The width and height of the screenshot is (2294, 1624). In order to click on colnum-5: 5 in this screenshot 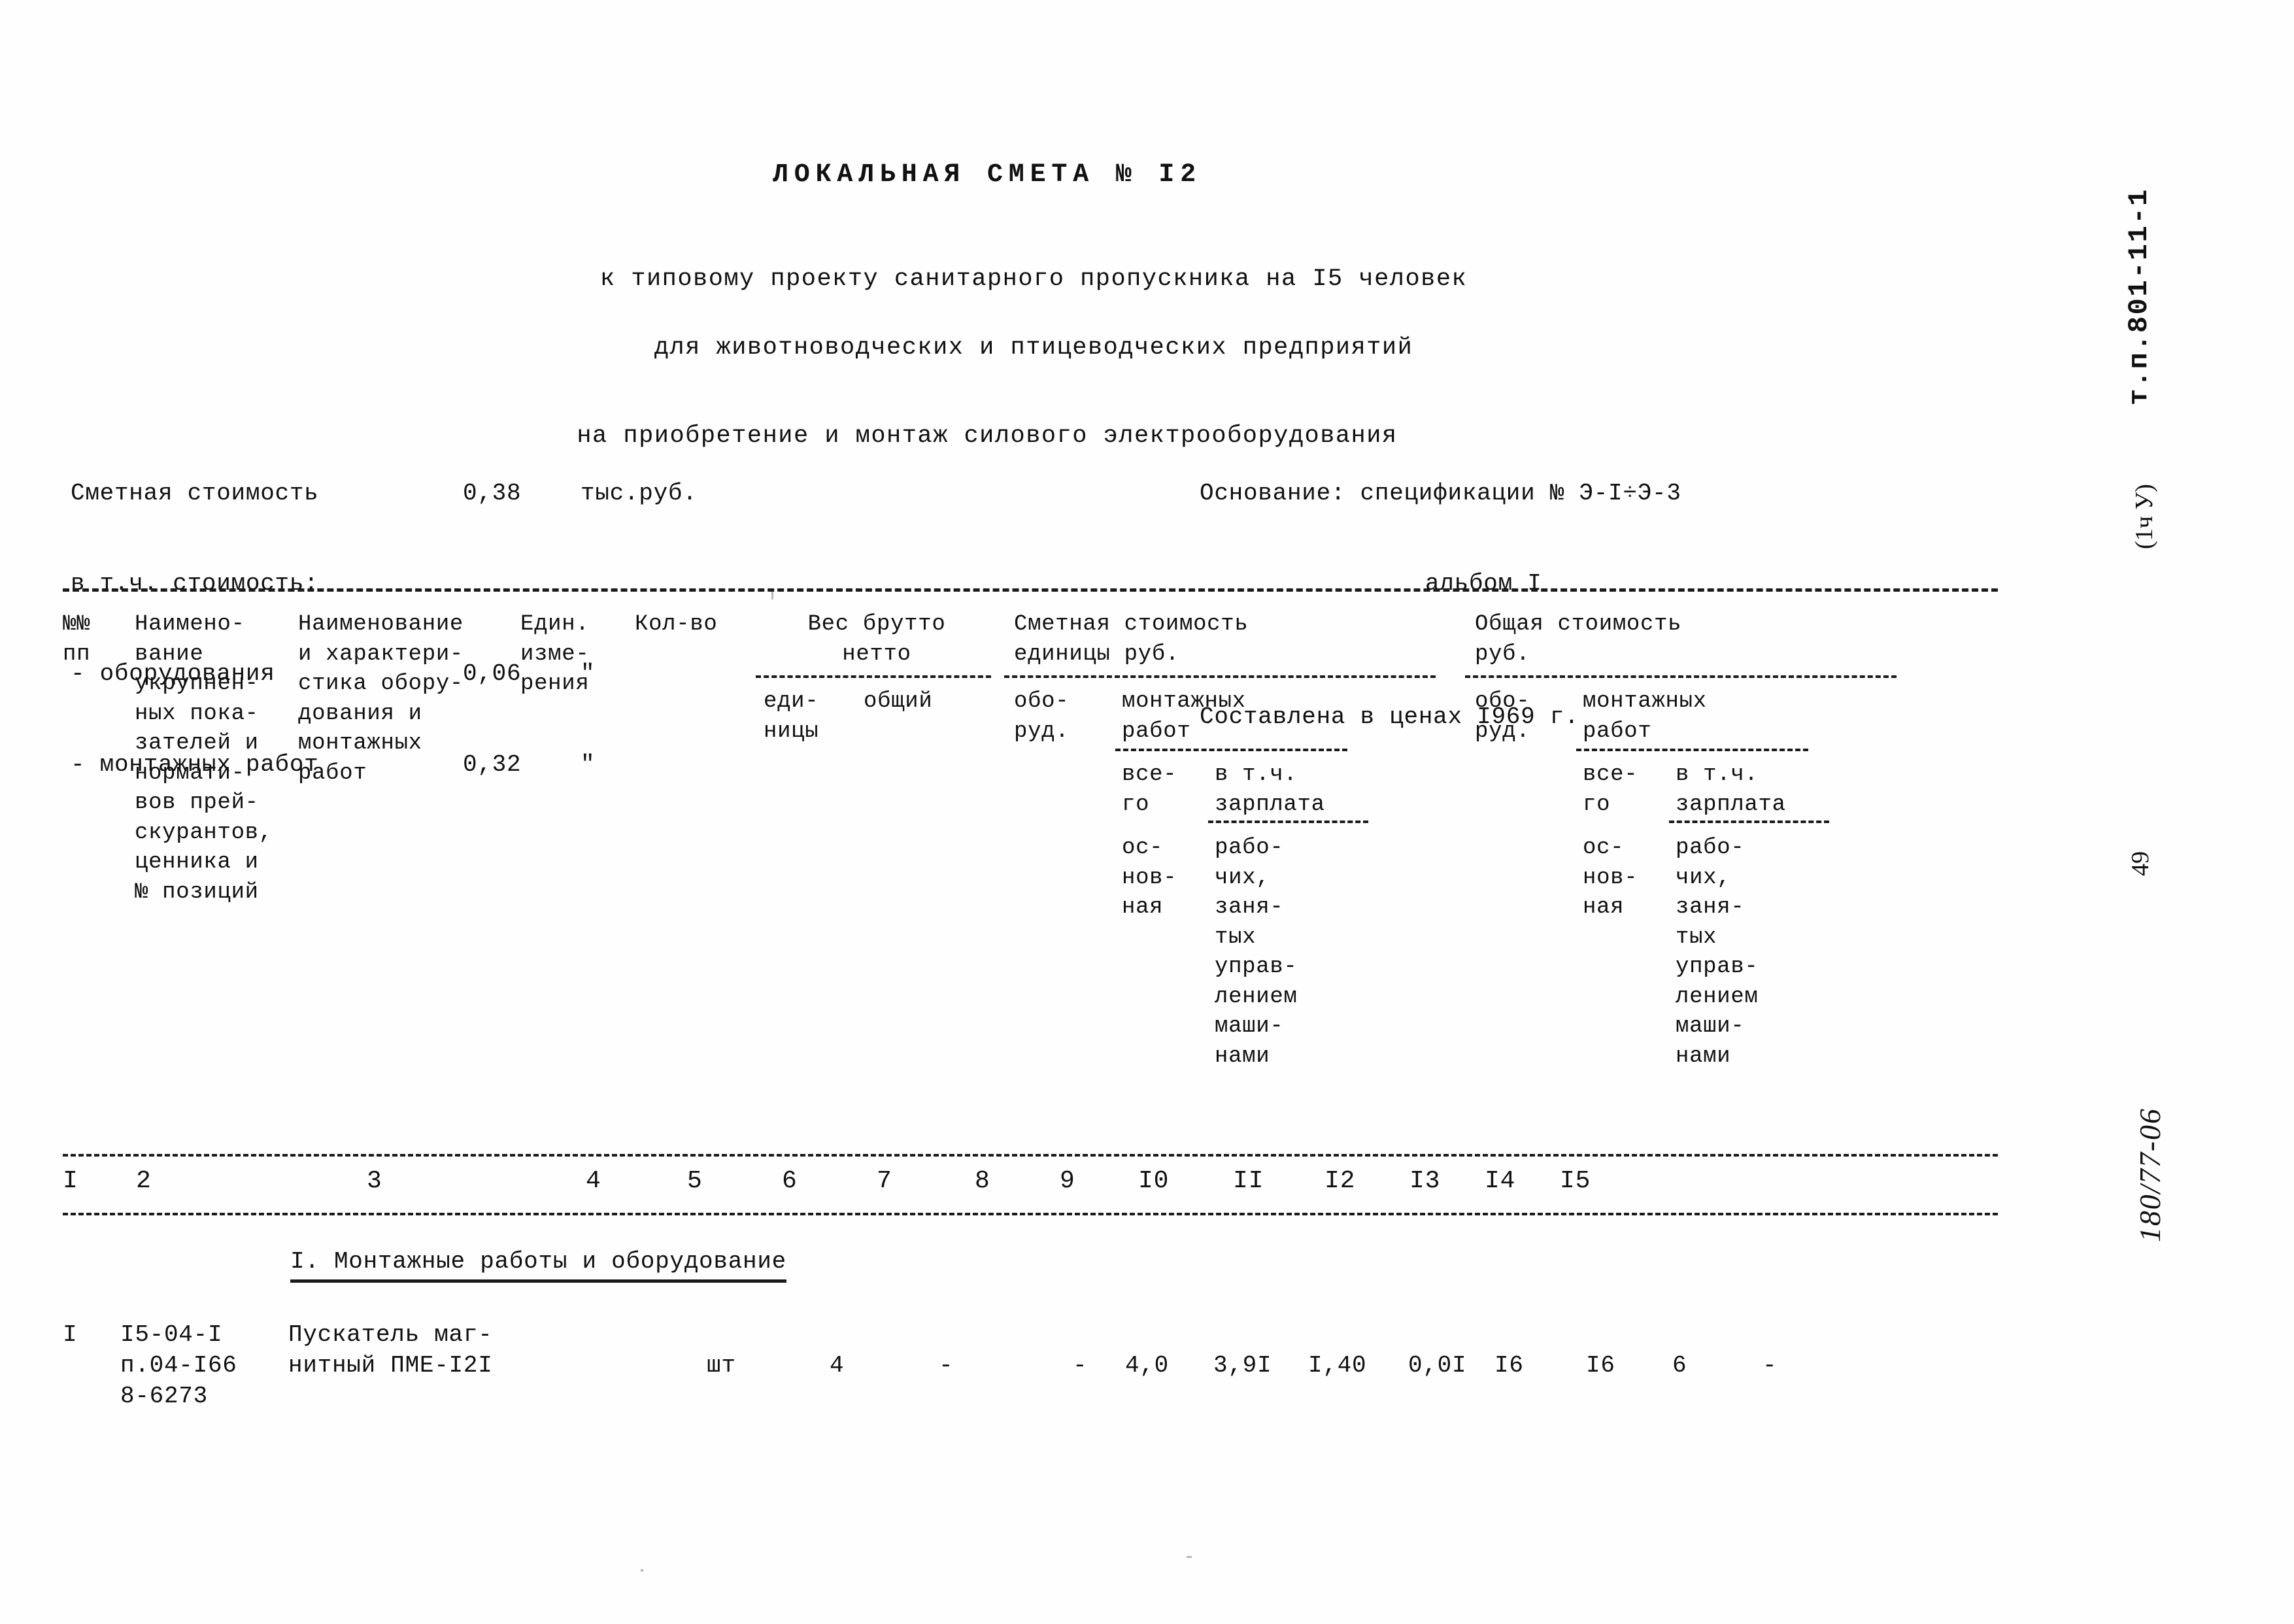, I will do `click(695, 1181)`.